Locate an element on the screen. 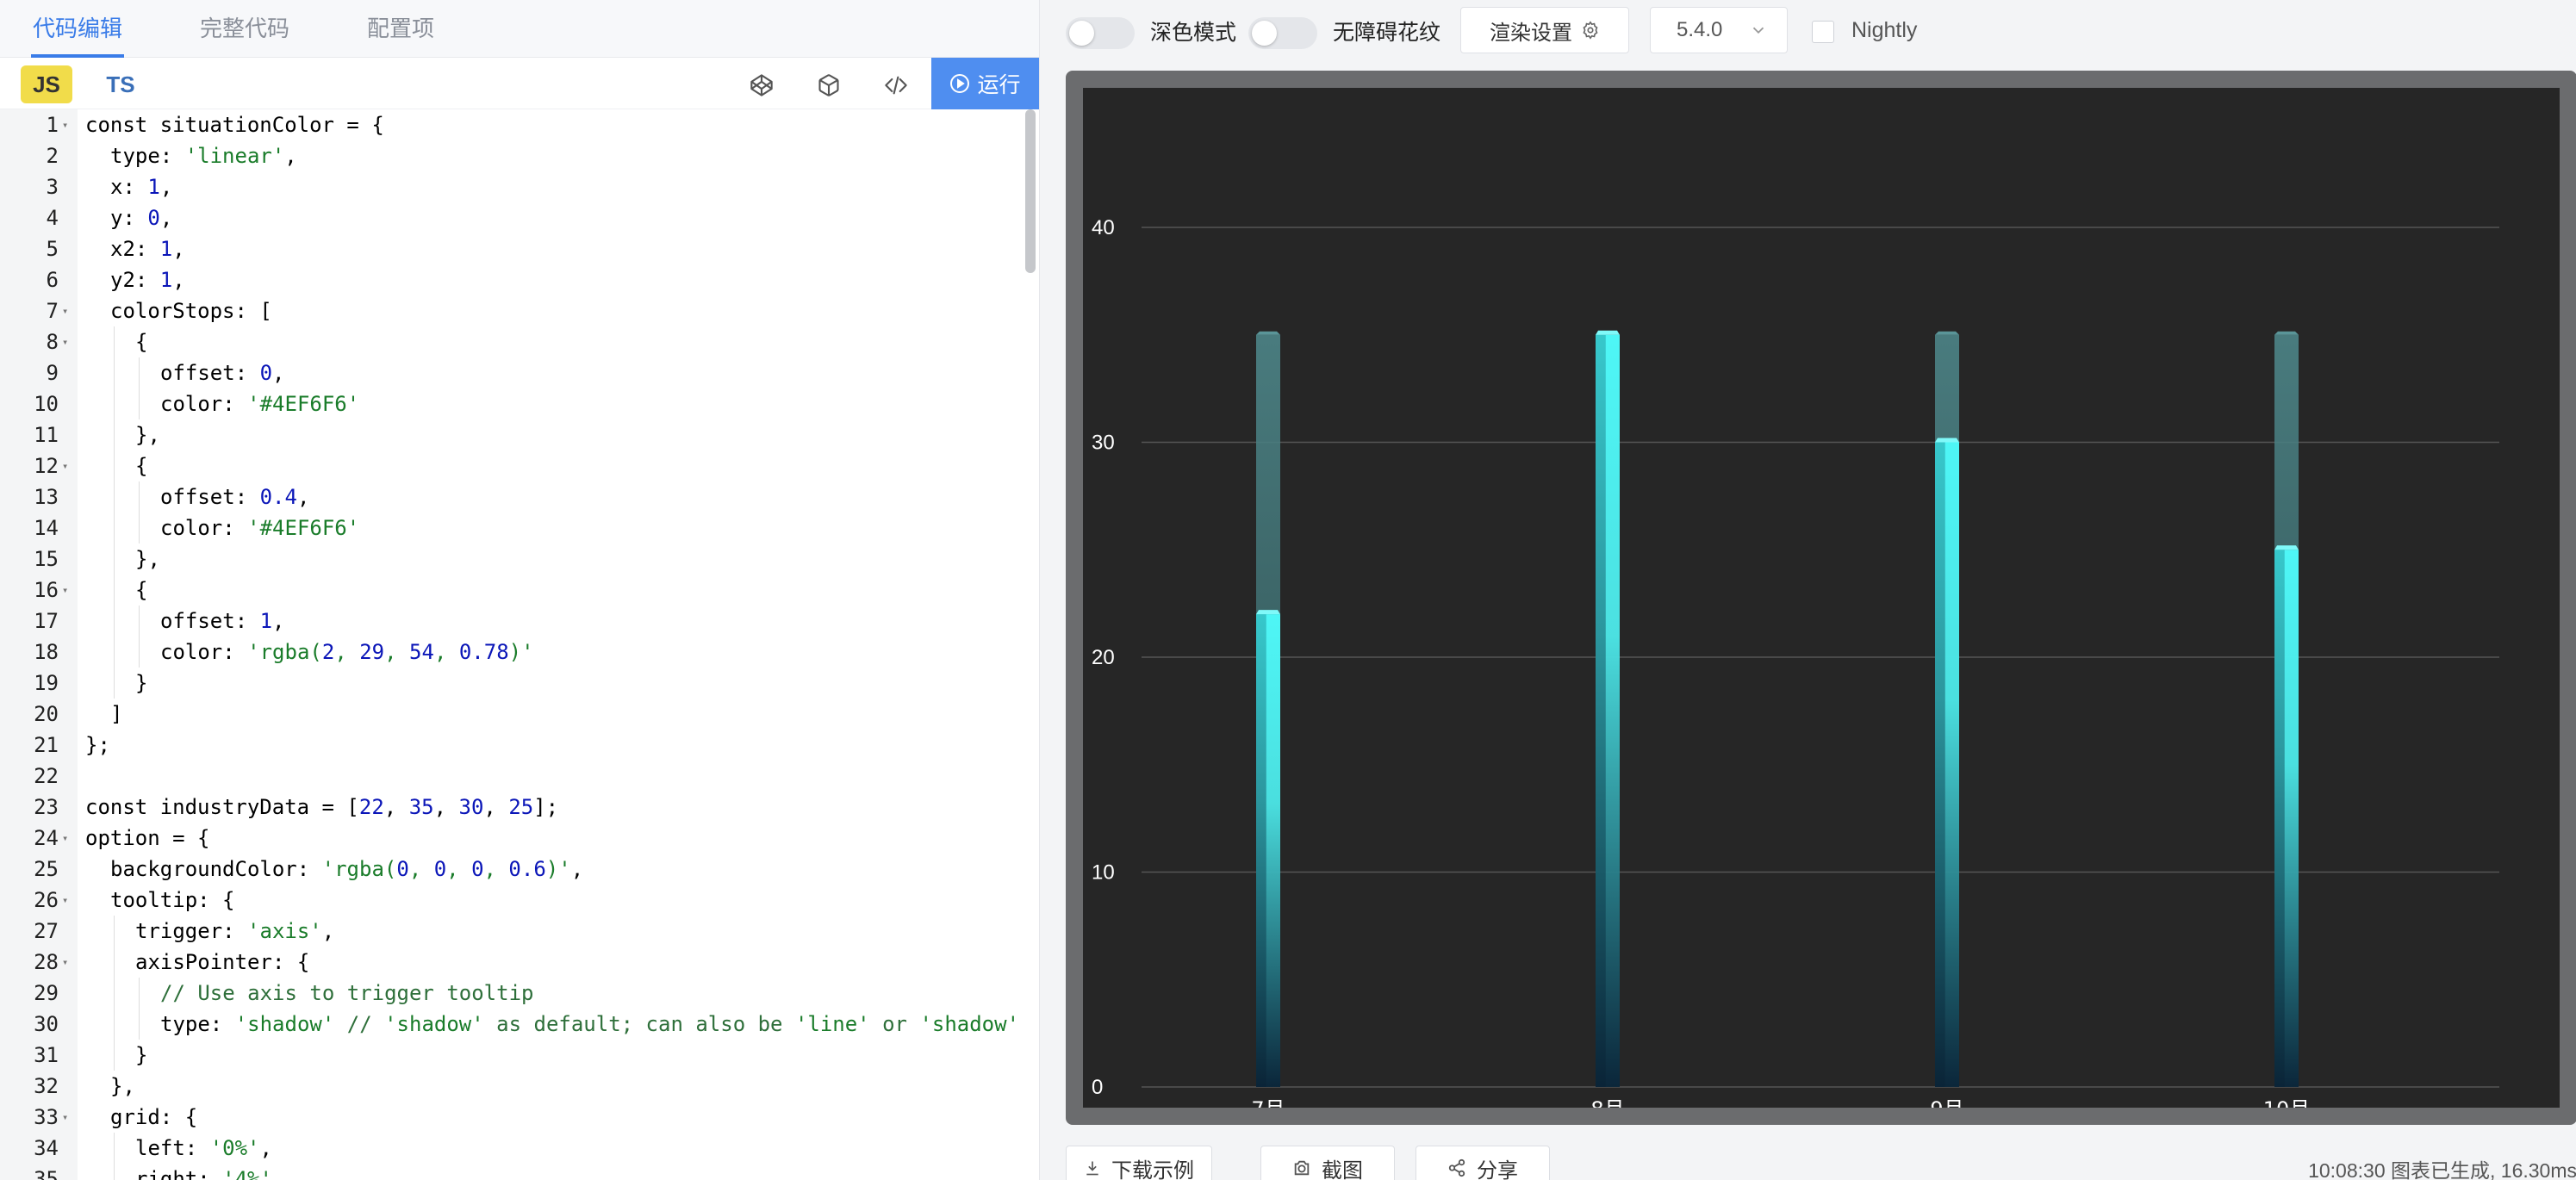 Image resolution: width=2576 pixels, height=1180 pixels. chevron-down-icon is located at coordinates (1758, 30).